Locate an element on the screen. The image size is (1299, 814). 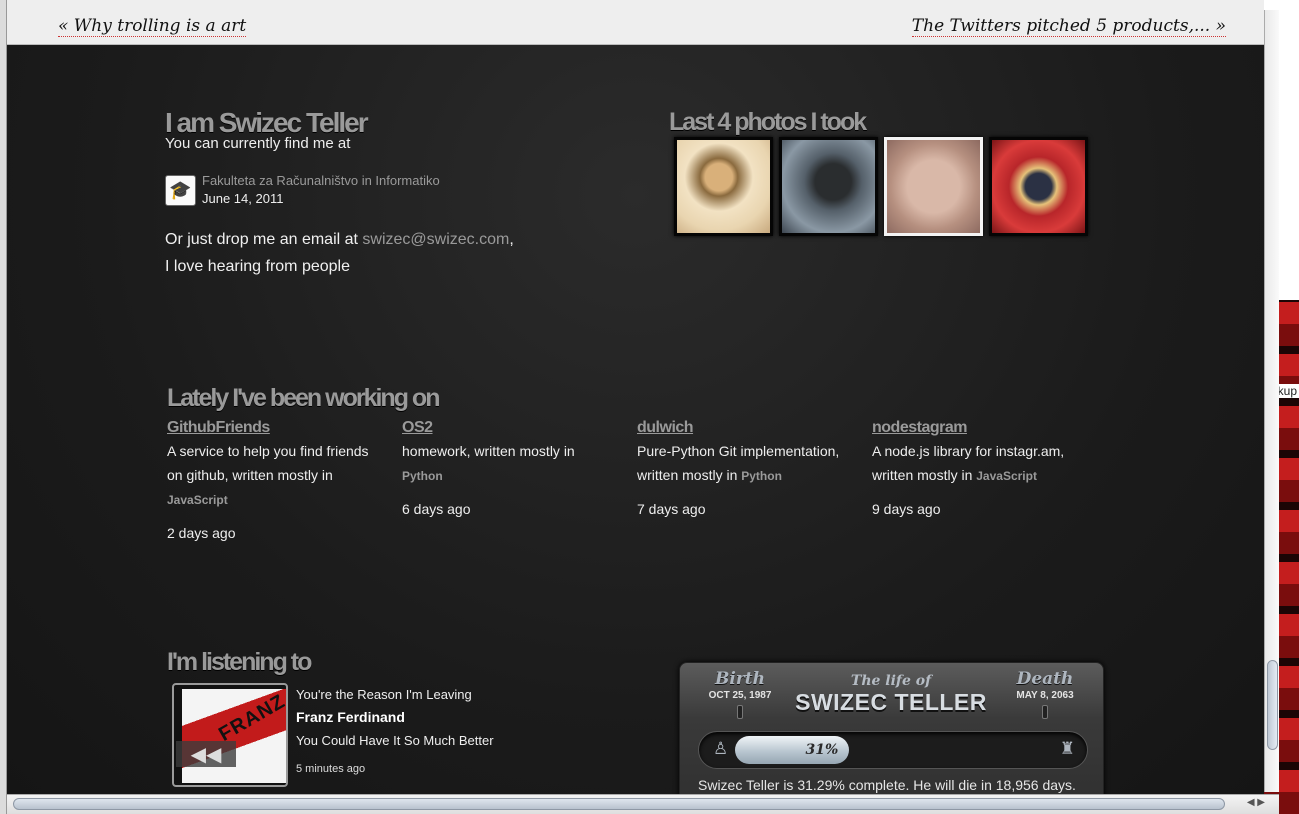
previous-post-link: « Why trolling is a art is located at coordinates (152, 26).